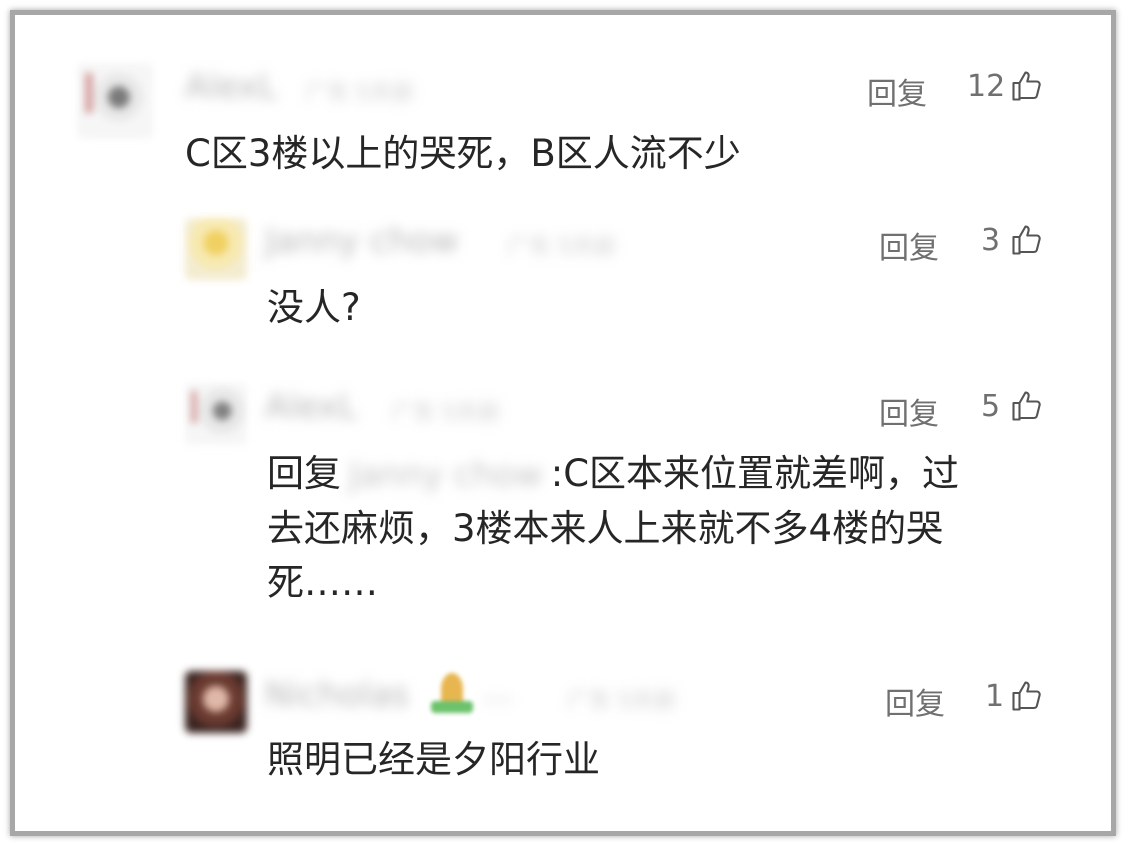 Image resolution: width=1125 pixels, height=843 pixels. I want to click on reply-prefix: 回复, so click(304, 473).